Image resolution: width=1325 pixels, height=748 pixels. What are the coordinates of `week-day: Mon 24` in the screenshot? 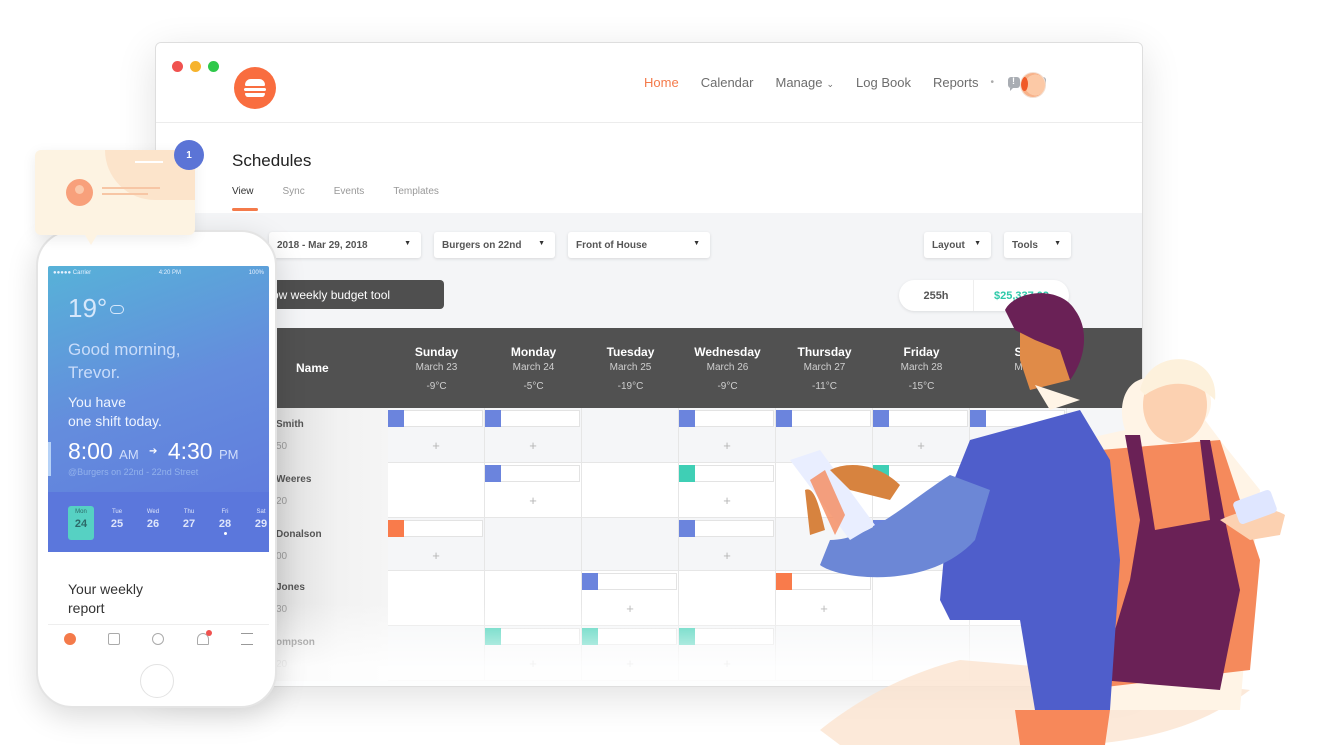 It's located at (81, 523).